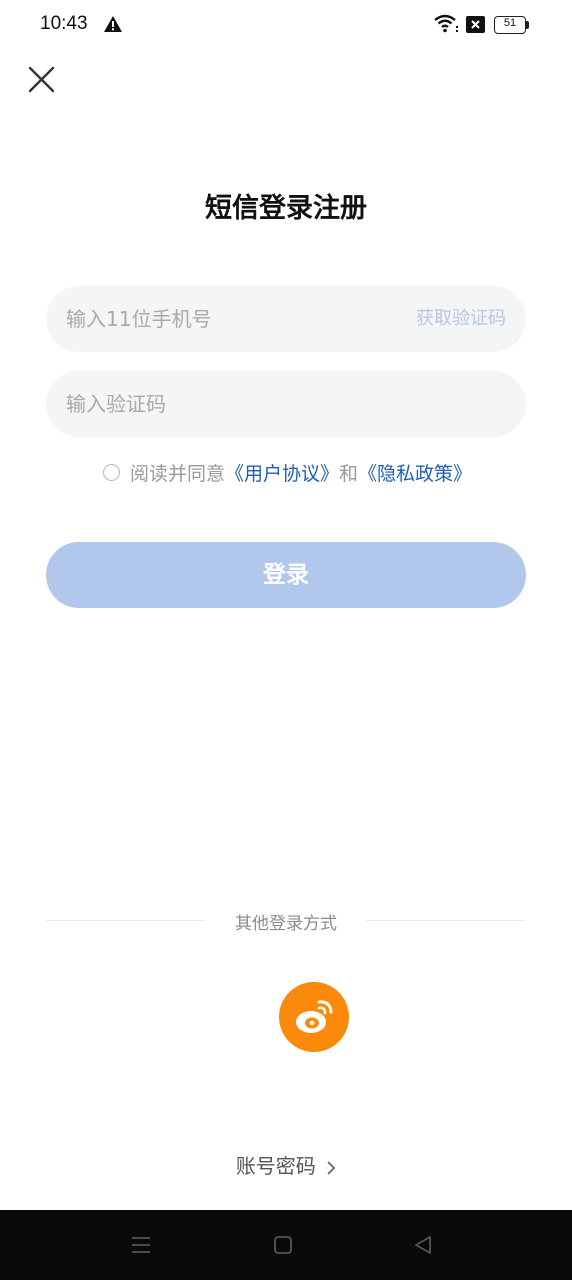  I want to click on battery-icon: 51, so click(512, 25).